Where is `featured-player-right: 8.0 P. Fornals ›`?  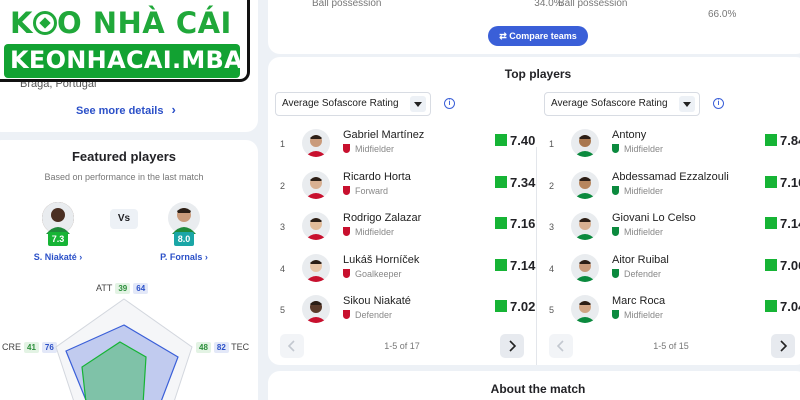 featured-player-right: 8.0 P. Fornals › is located at coordinates (184, 232).